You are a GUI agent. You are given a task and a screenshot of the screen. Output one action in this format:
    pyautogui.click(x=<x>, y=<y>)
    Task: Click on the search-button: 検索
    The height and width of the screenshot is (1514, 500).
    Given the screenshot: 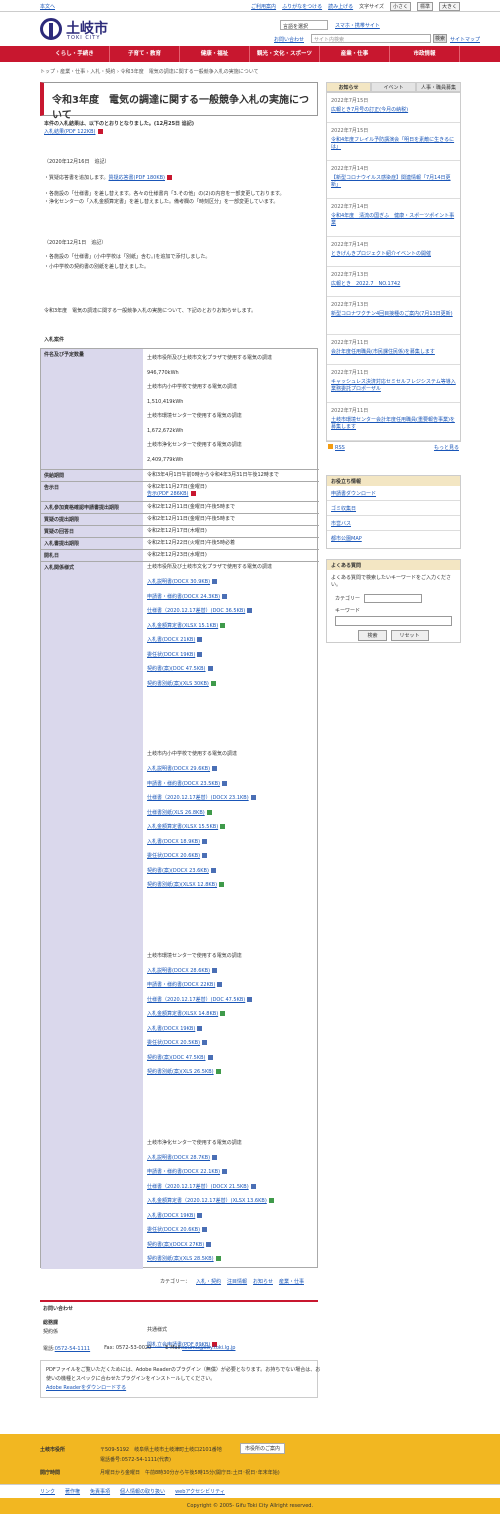 What is the action you would take?
    pyautogui.click(x=440, y=38)
    